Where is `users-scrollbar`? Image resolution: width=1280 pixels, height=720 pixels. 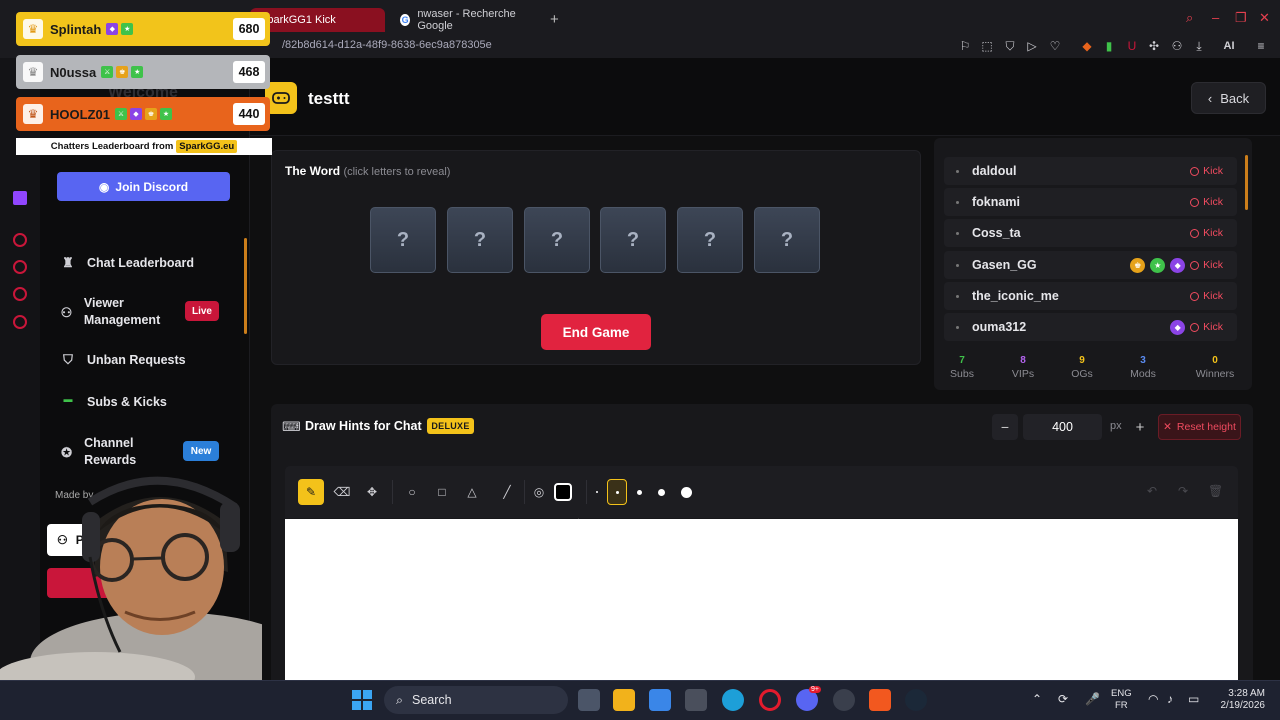 users-scrollbar is located at coordinates (1246, 182).